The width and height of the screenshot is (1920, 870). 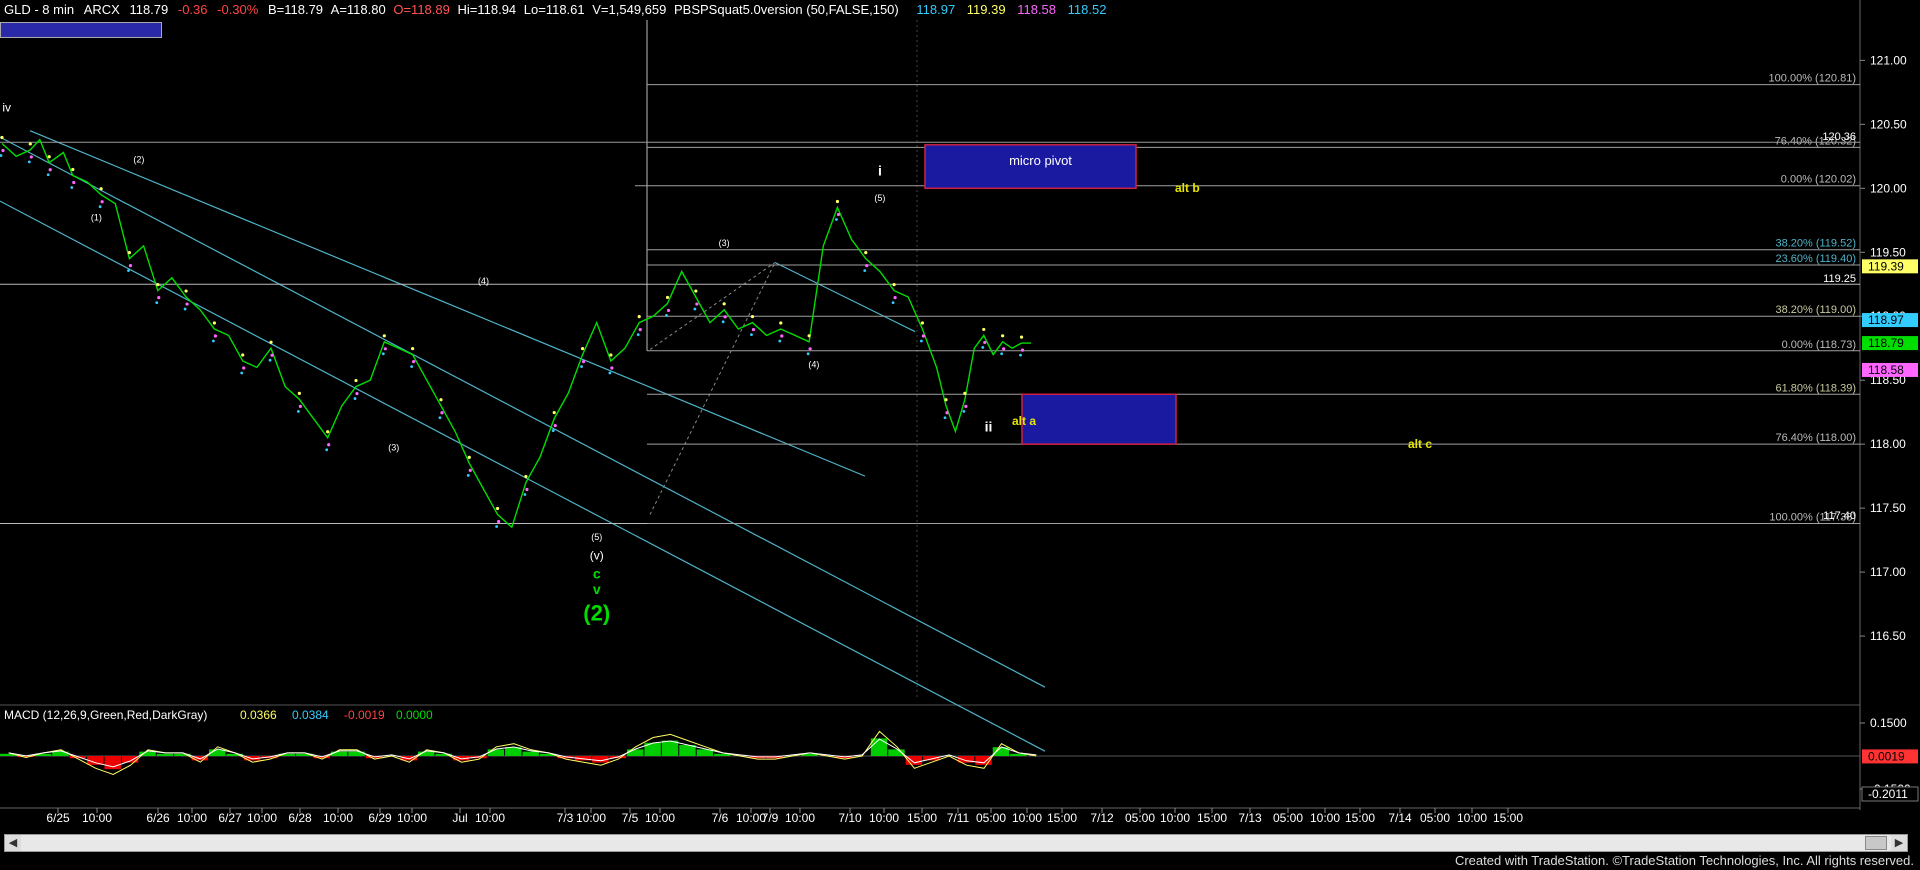 I want to click on macd-y-tick-label: 0.1500, so click(x=1888, y=723).